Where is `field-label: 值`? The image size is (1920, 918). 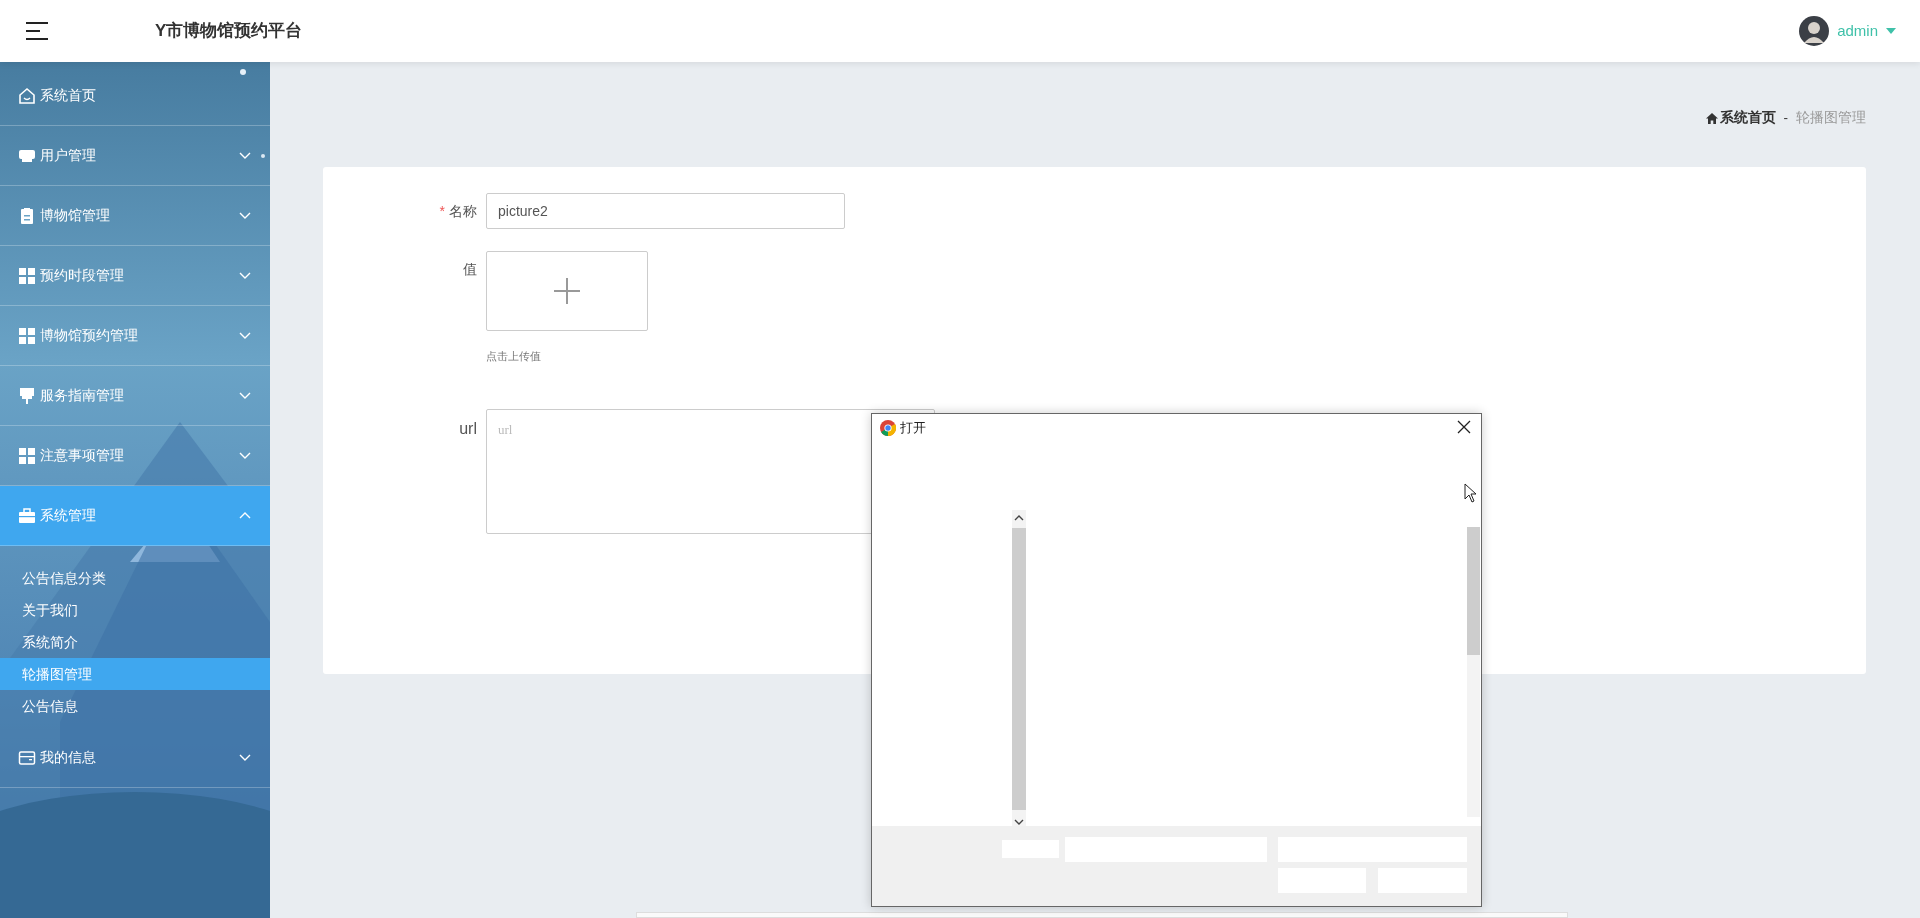
field-label: 值 is located at coordinates (470, 269).